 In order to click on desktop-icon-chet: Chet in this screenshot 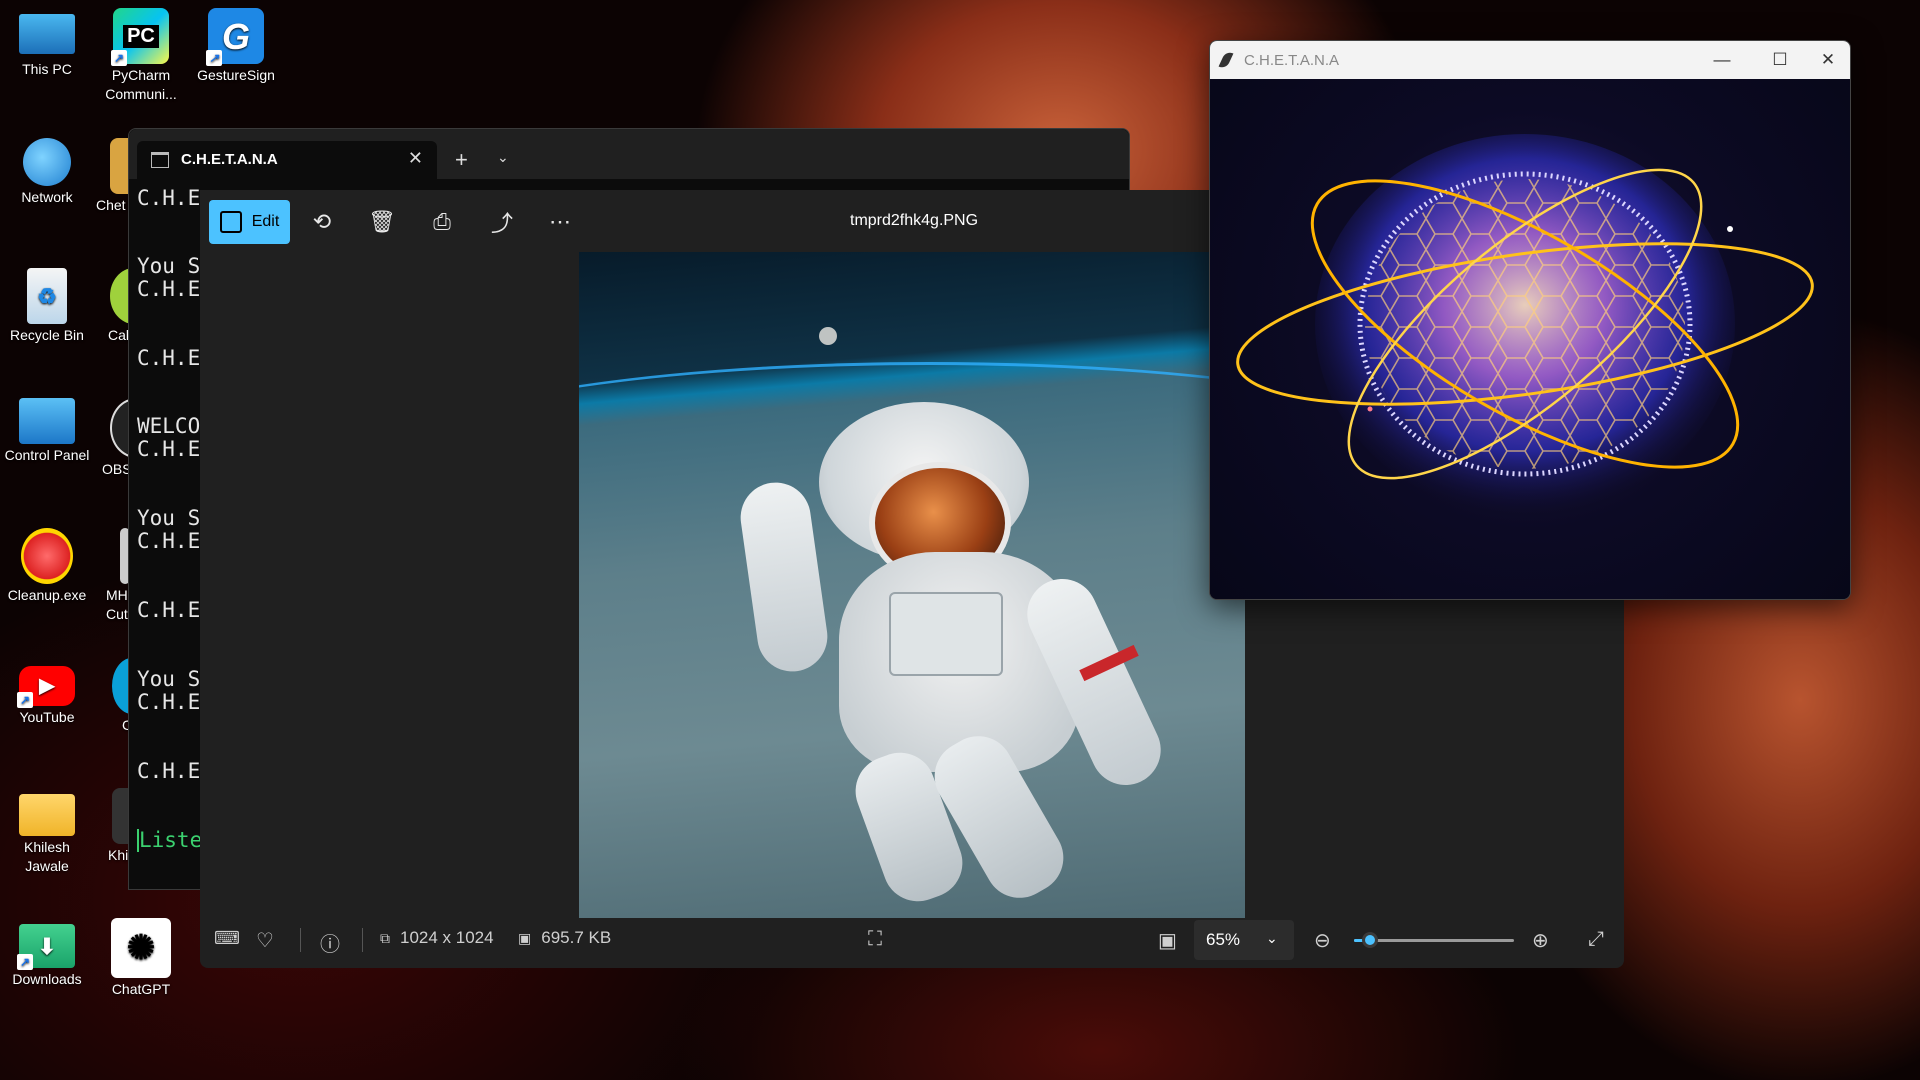, I will do `click(110, 172)`.